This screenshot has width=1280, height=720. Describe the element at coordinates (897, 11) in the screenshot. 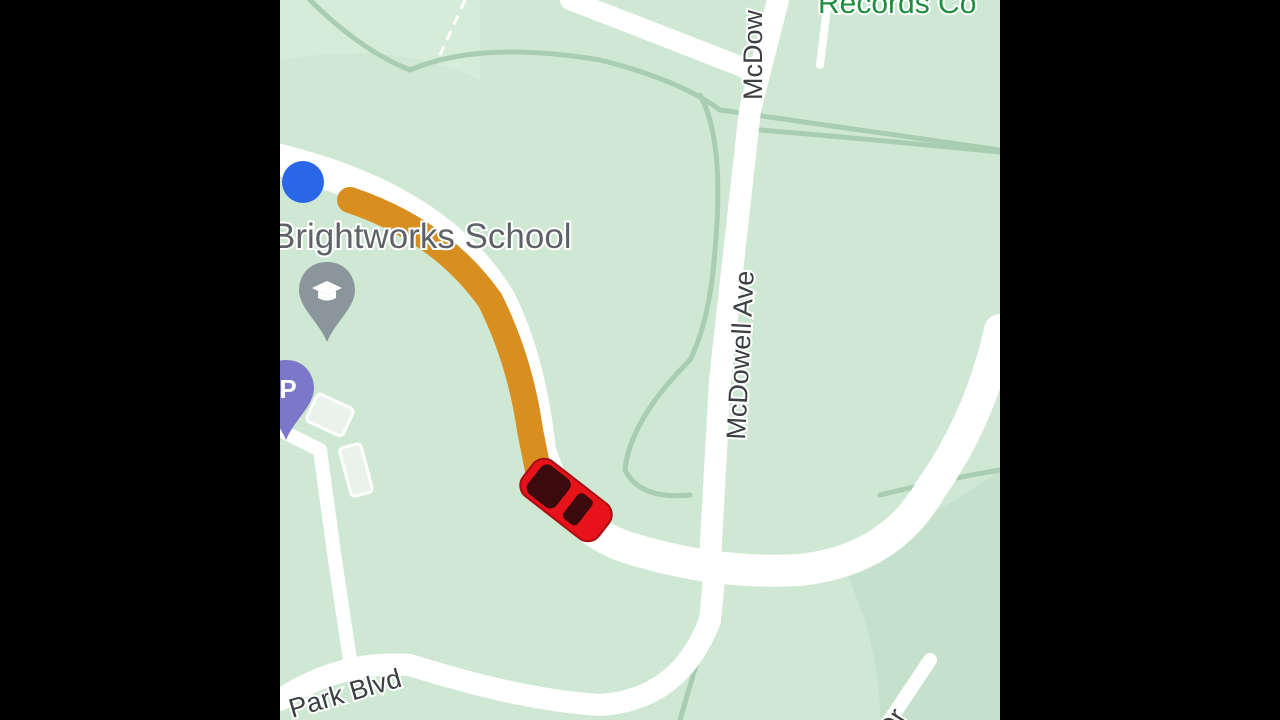

I see `place-label-records: Records Co` at that location.